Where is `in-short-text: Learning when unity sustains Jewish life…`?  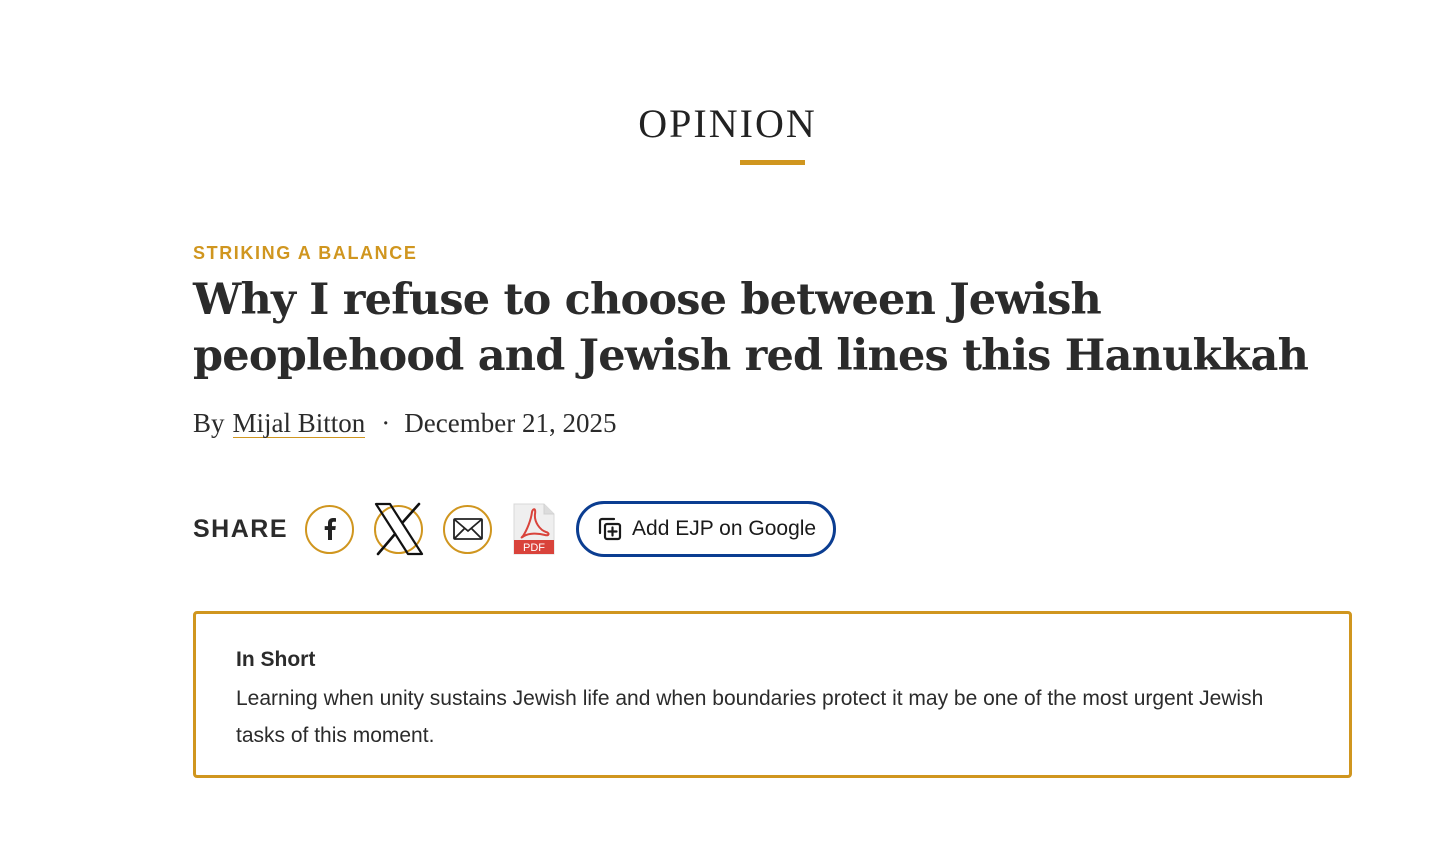
in-short-text: Learning when unity sustains Jewish life… is located at coordinates (750, 717).